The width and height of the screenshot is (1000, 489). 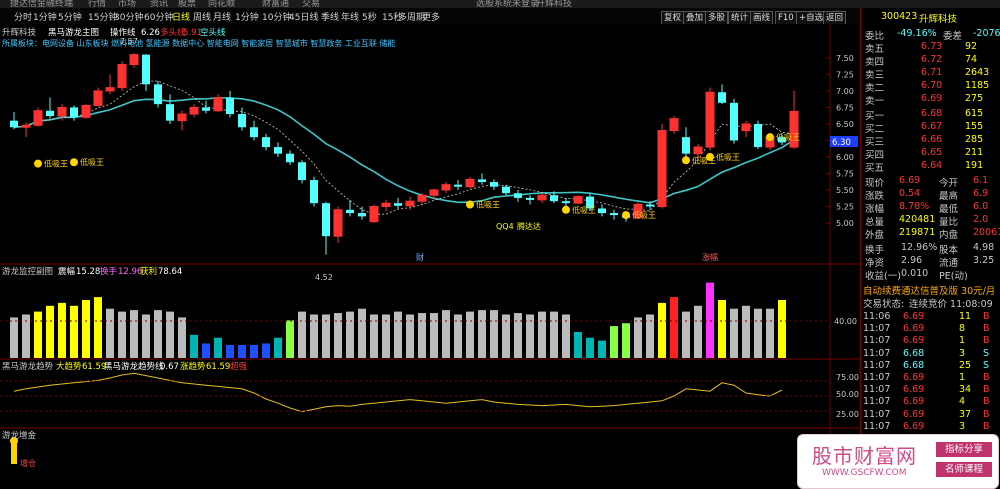 What do you see at coordinates (875, 62) in the screenshot?
I see `sell-level-4-cell: 卖四` at bounding box center [875, 62].